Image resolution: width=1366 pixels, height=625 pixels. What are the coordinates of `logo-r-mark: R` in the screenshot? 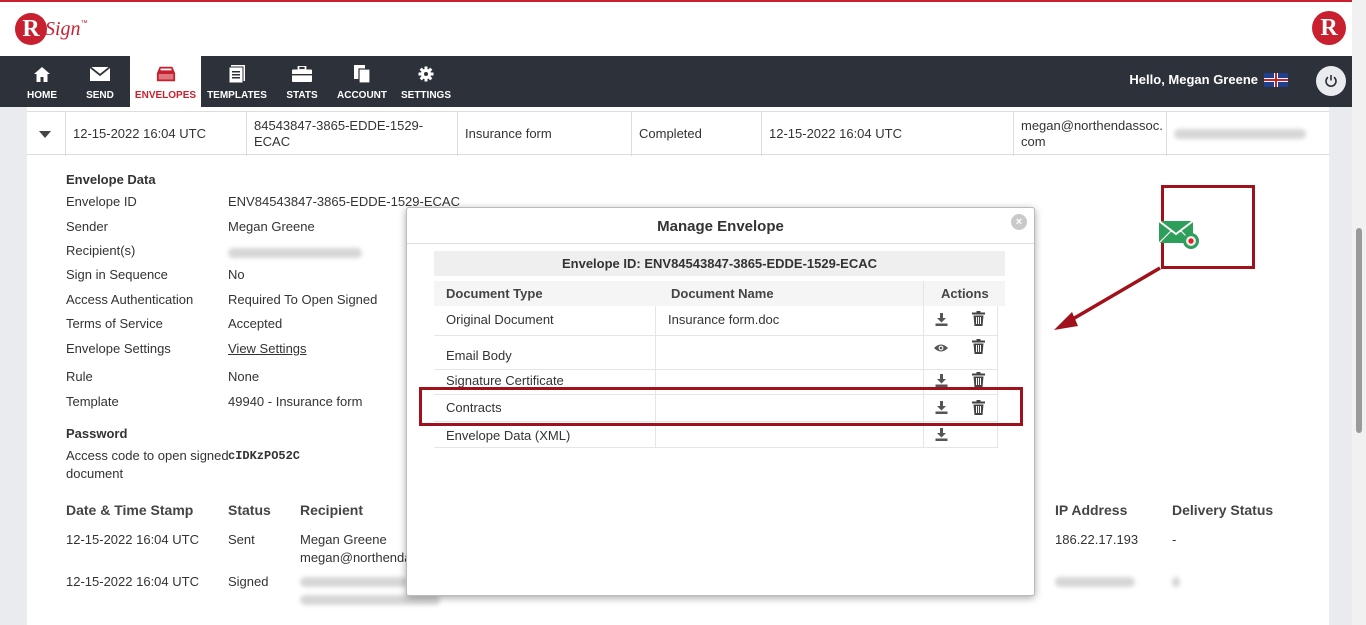 It's located at (31, 29).